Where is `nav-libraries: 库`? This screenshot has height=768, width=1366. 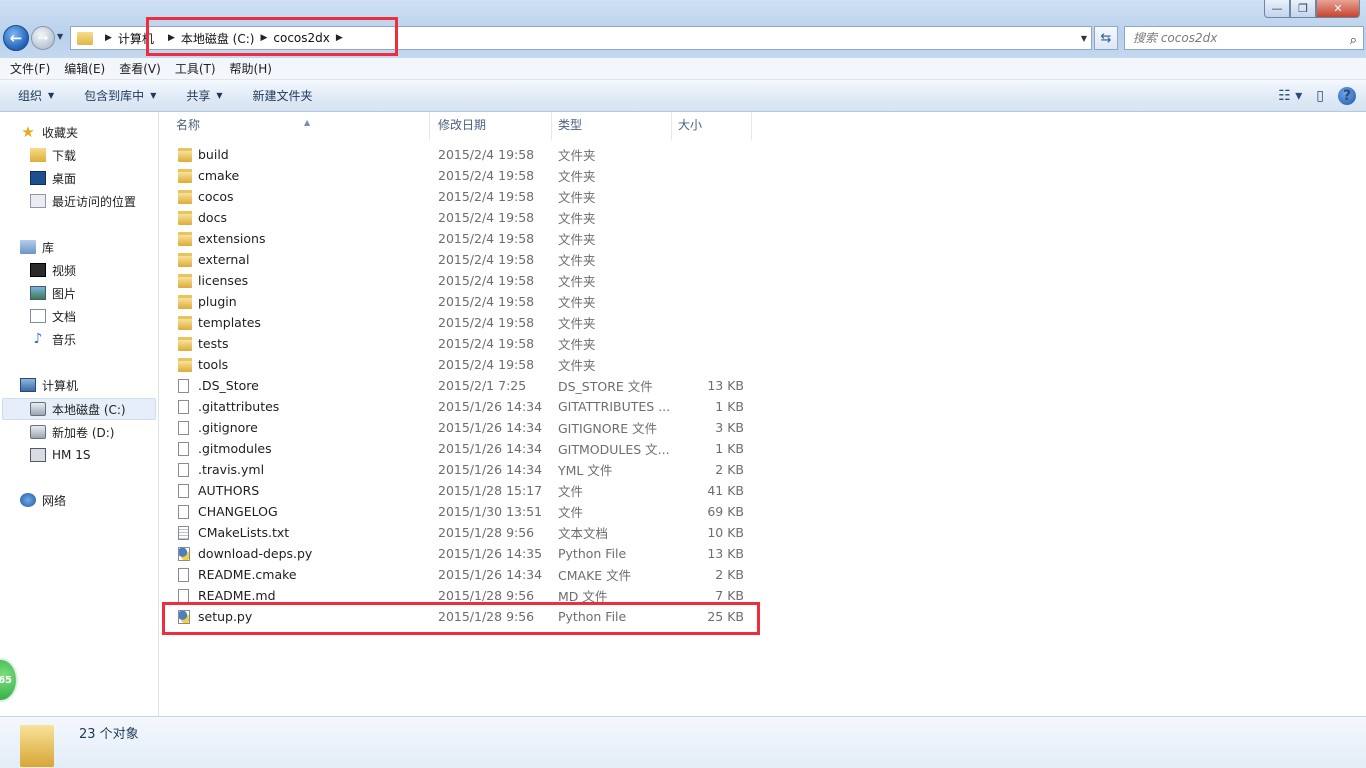
nav-libraries: 库 is located at coordinates (37, 247).